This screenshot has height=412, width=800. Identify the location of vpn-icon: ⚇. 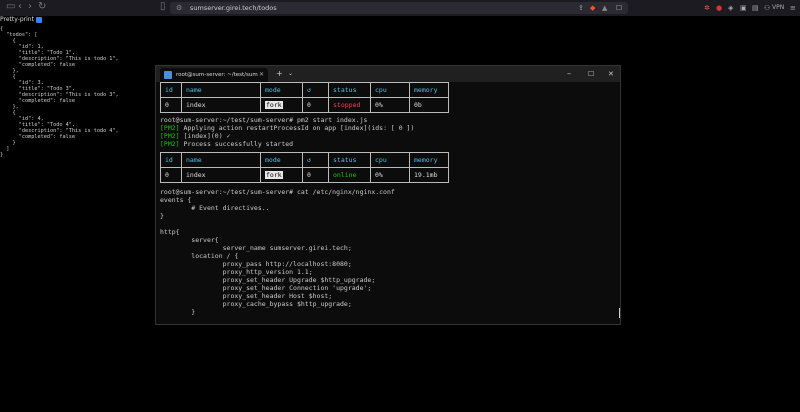
(767, 8).